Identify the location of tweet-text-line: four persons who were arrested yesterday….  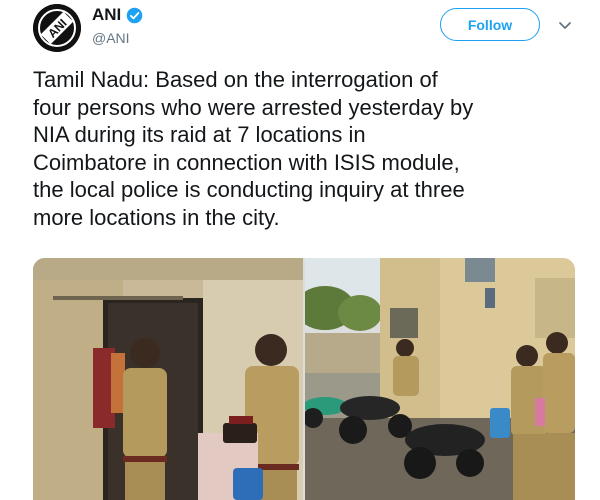
(253, 107).